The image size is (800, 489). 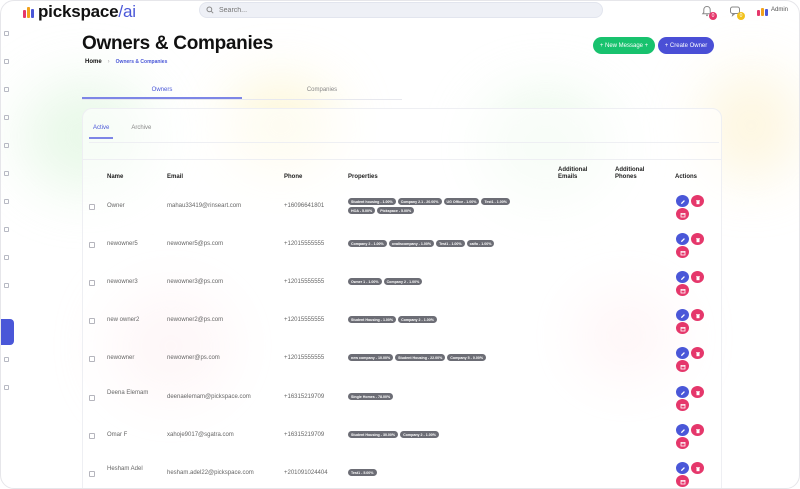 What do you see at coordinates (210, 473) in the screenshot?
I see `owner-email: hesham.adel22@pickspace.com` at bounding box center [210, 473].